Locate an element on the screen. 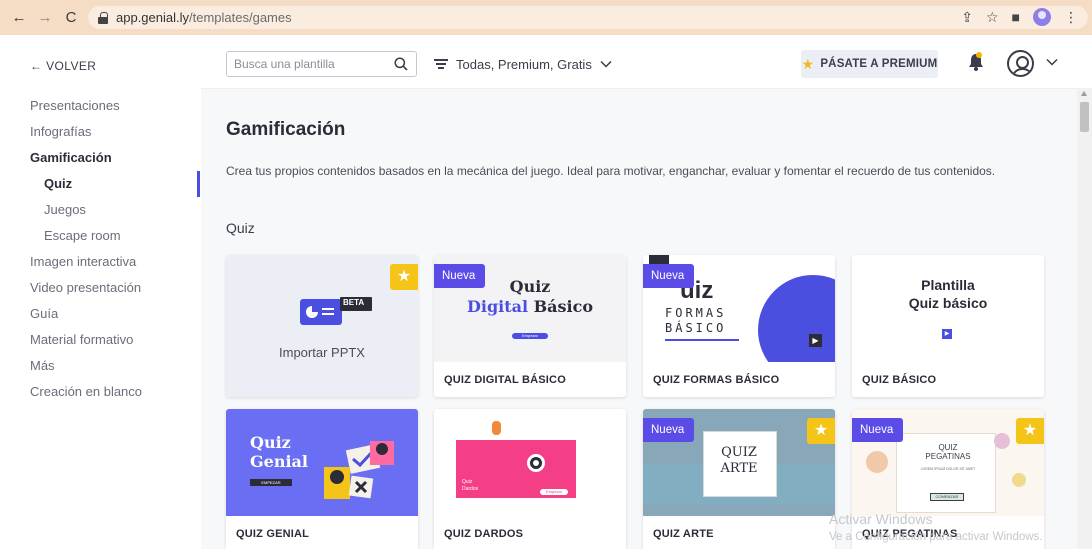 Image resolution: width=1092 pixels, height=549 pixels. card-label: QUIZ GENIAL is located at coordinates (273, 534).